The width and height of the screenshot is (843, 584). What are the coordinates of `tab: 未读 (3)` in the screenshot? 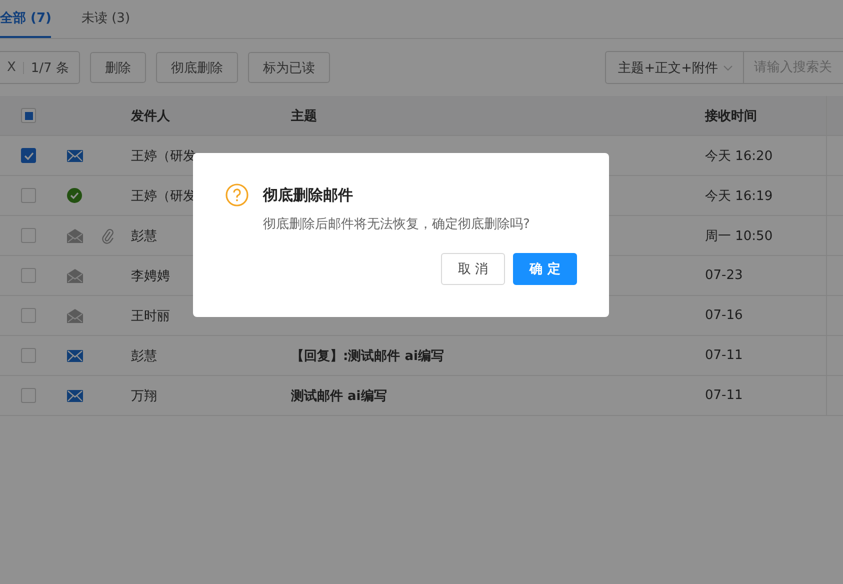 It's located at (105, 19).